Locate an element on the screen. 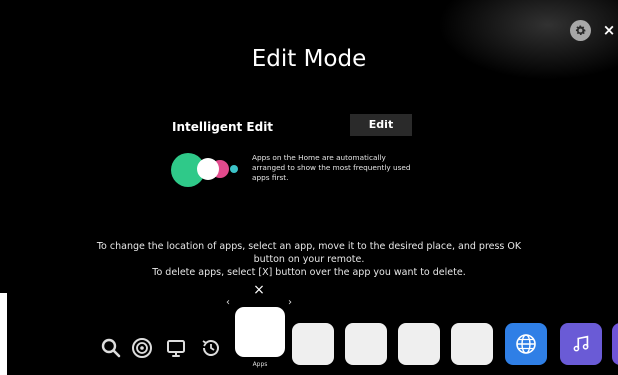  ie-teal-circle is located at coordinates (234, 169).